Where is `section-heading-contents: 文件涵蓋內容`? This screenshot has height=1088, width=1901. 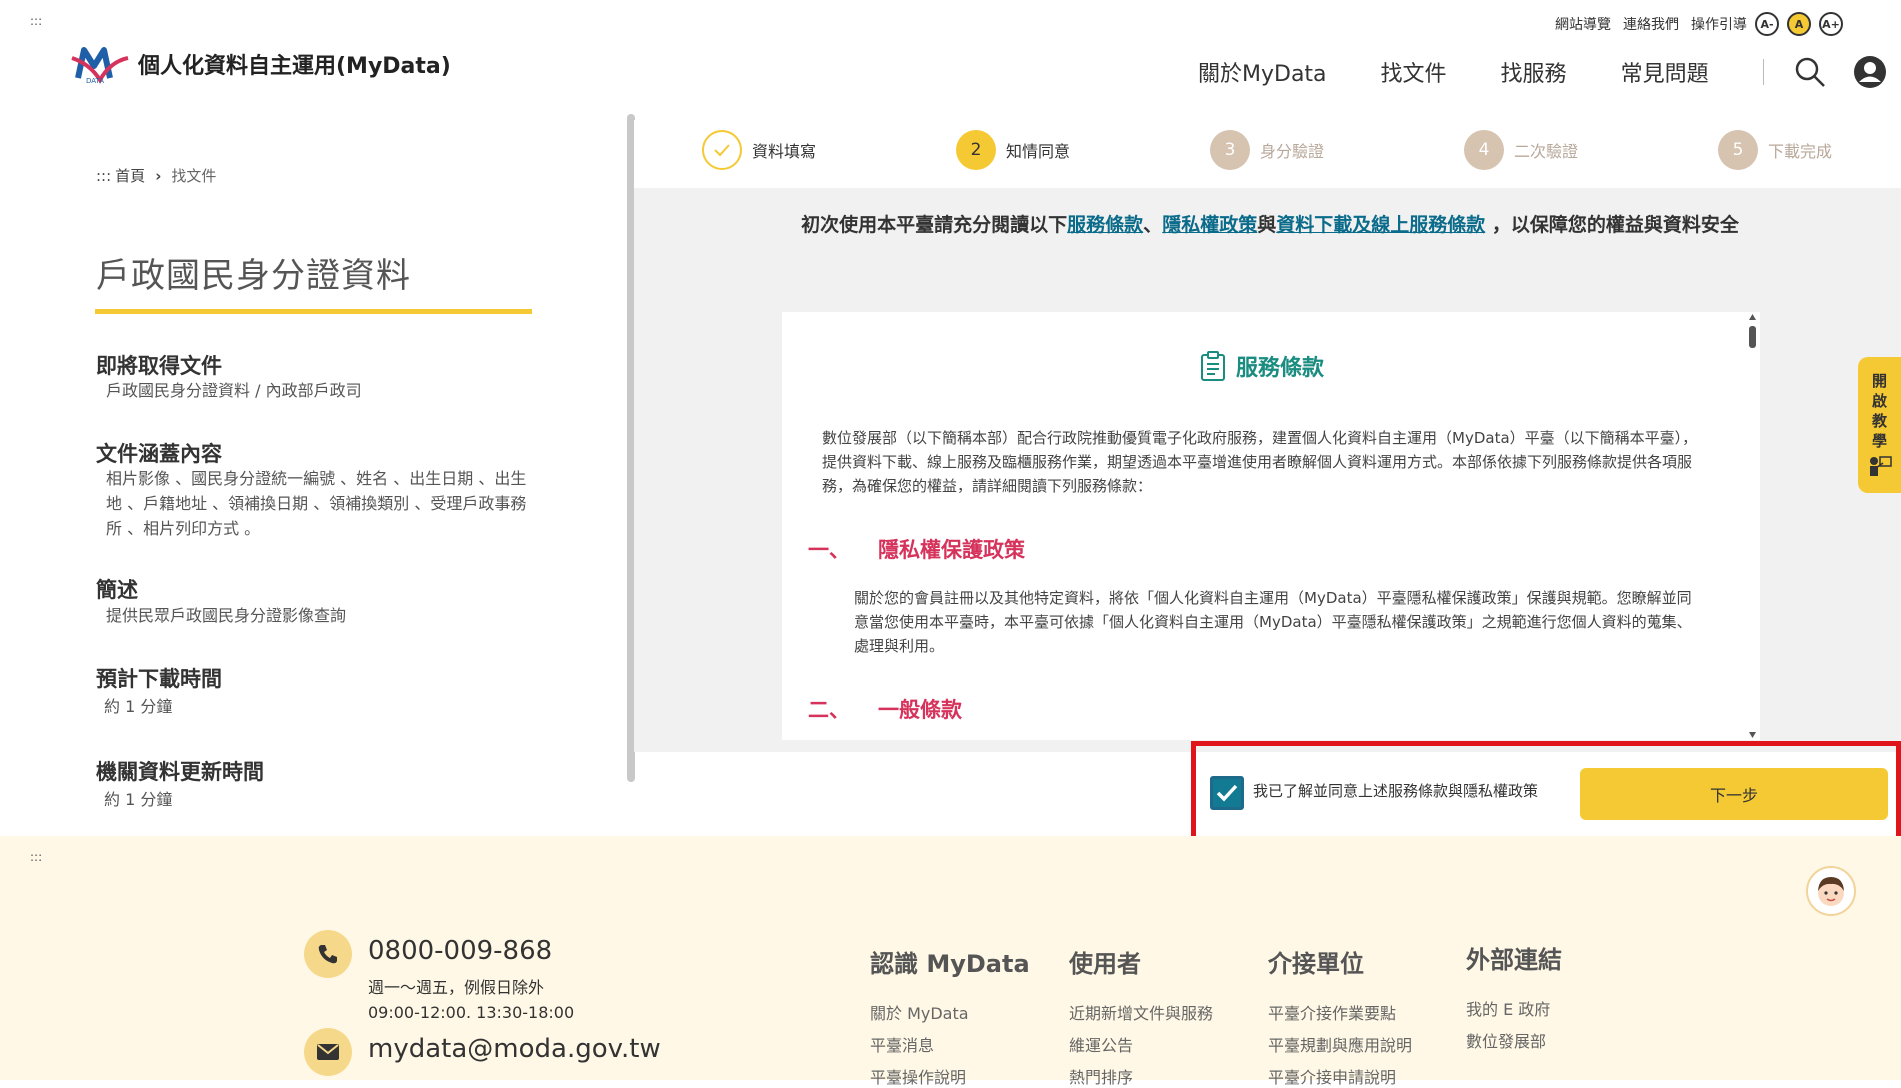
section-heading-contents: 文件涵蓋內容 is located at coordinates (159, 454).